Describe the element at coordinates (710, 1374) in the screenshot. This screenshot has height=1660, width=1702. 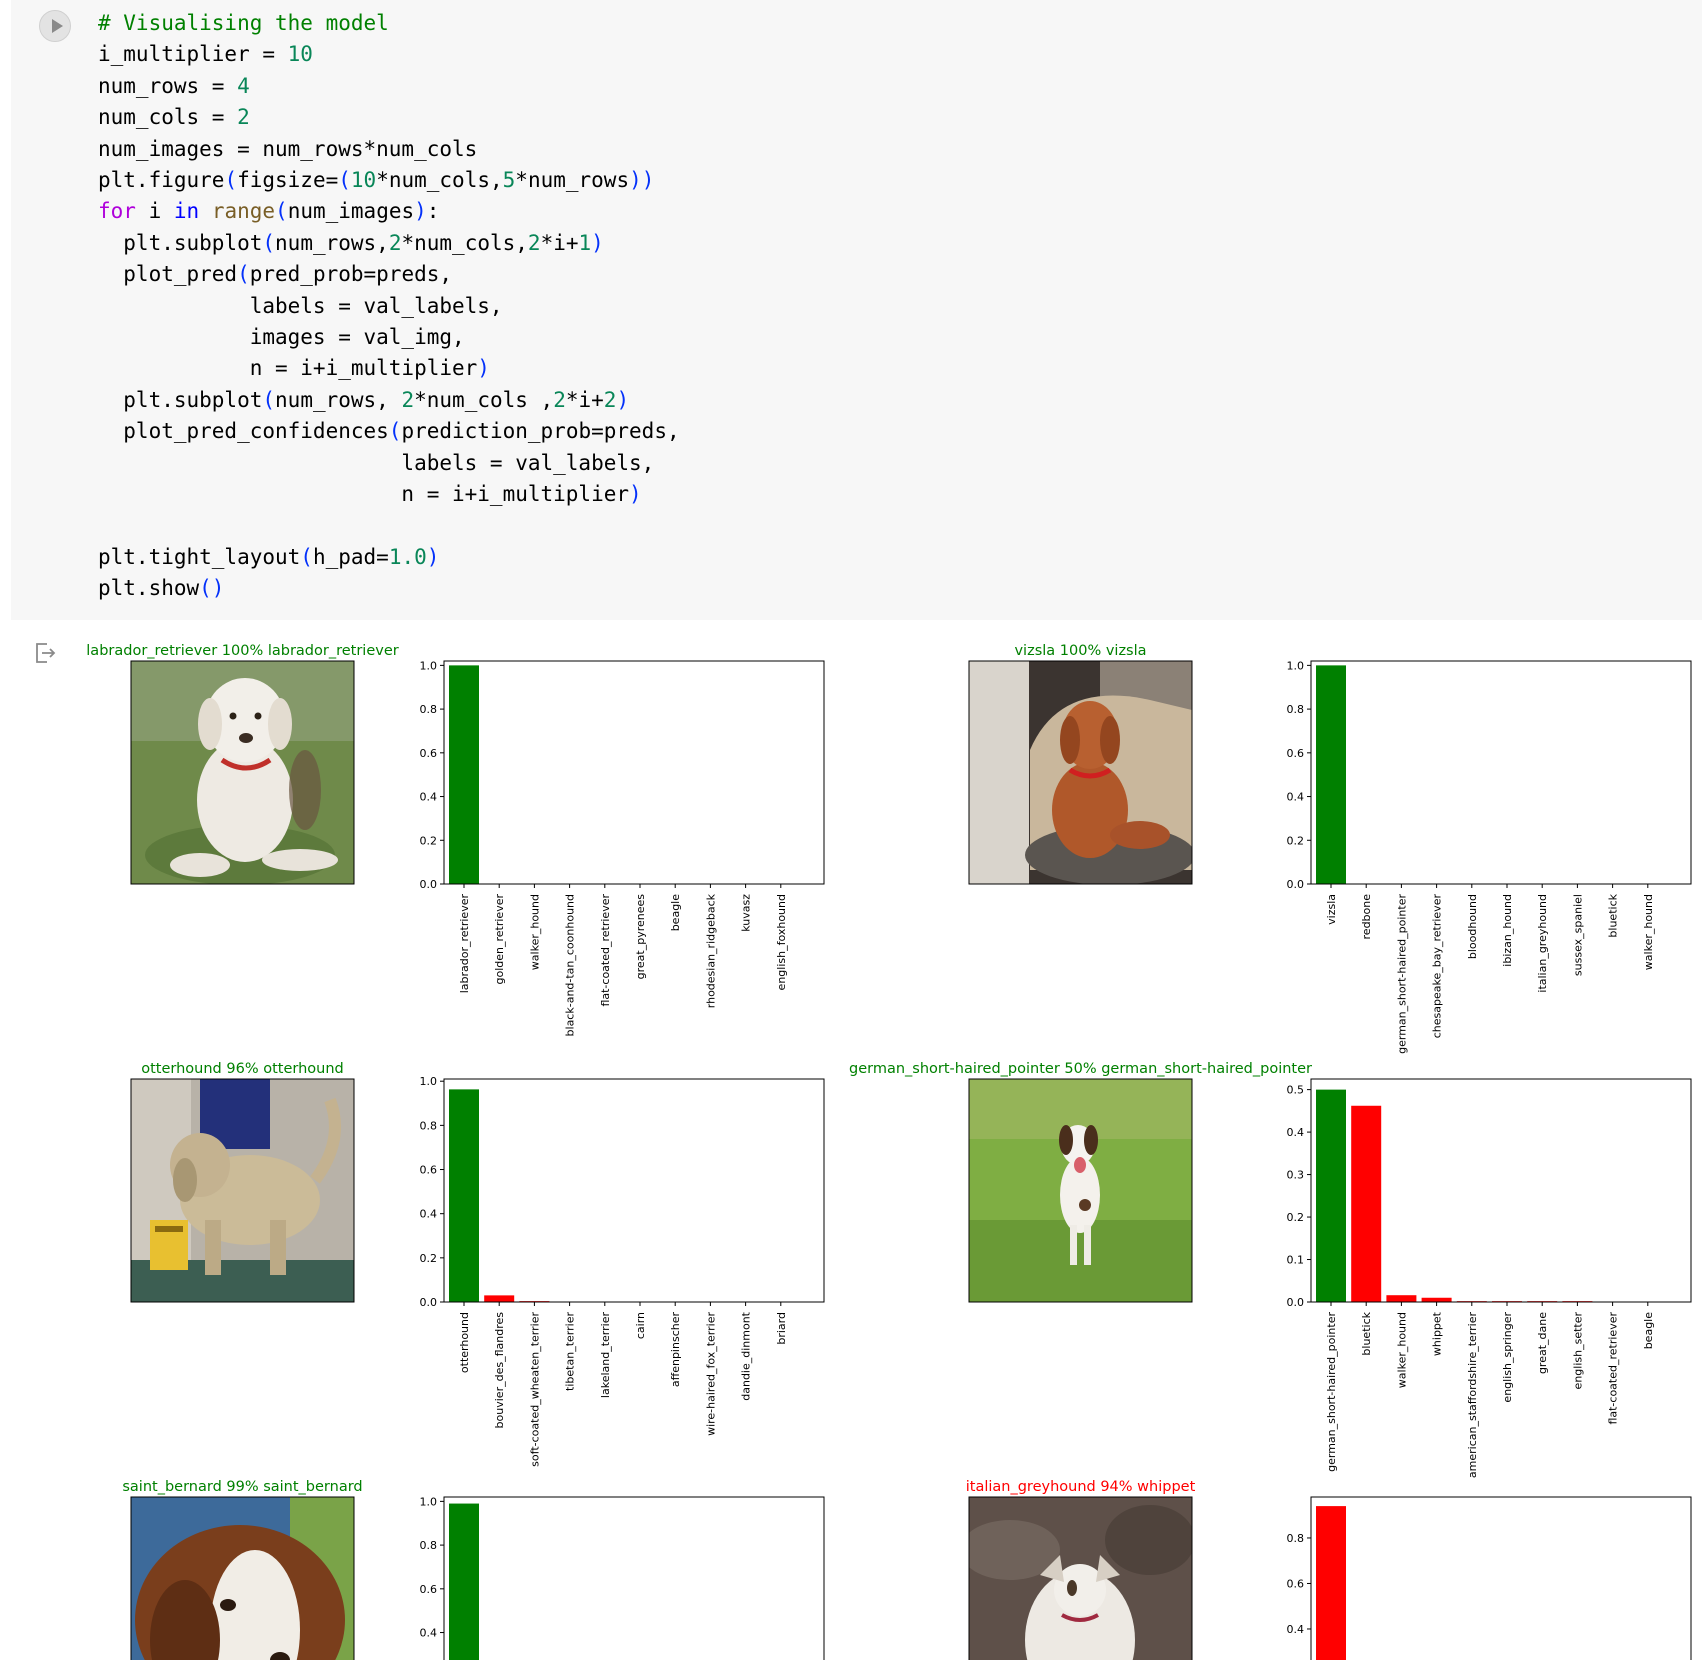
I see `x-tick-label: wire-haired_fox_terrier` at that location.